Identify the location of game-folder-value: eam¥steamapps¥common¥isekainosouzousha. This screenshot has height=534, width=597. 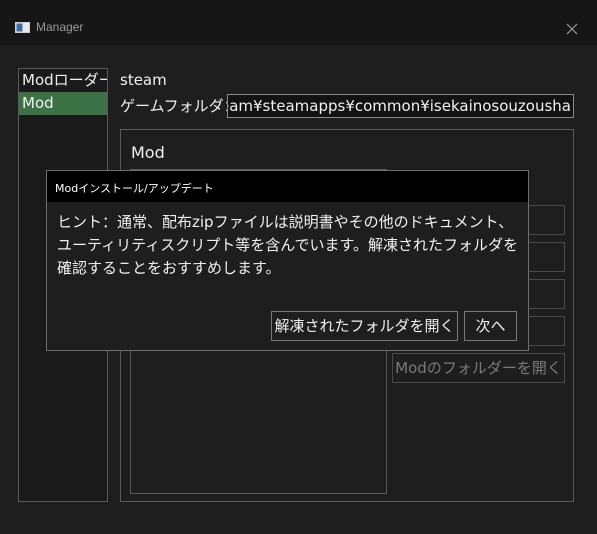
(399, 106).